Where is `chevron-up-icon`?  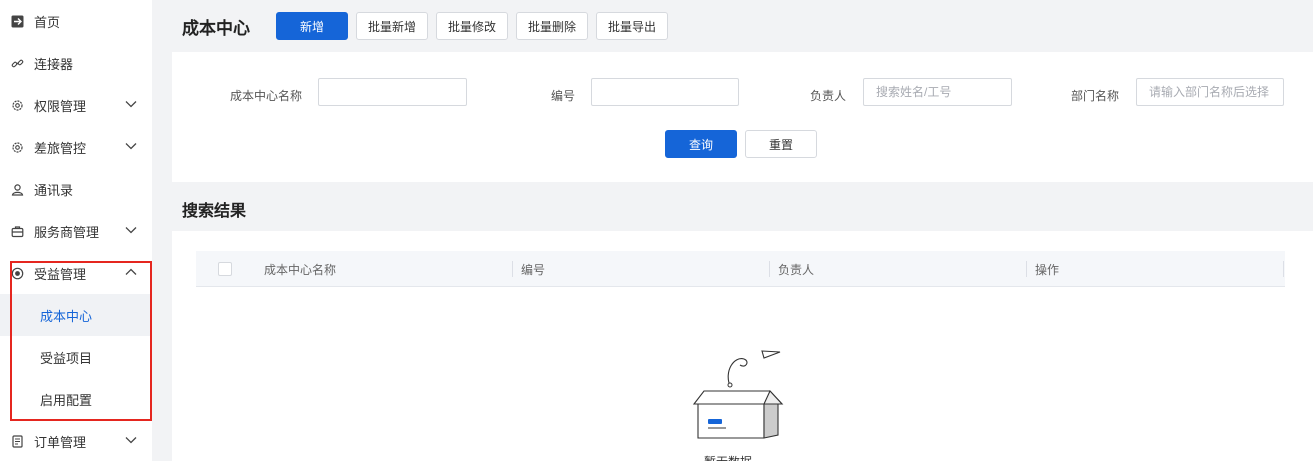
chevron-up-icon is located at coordinates (131, 271).